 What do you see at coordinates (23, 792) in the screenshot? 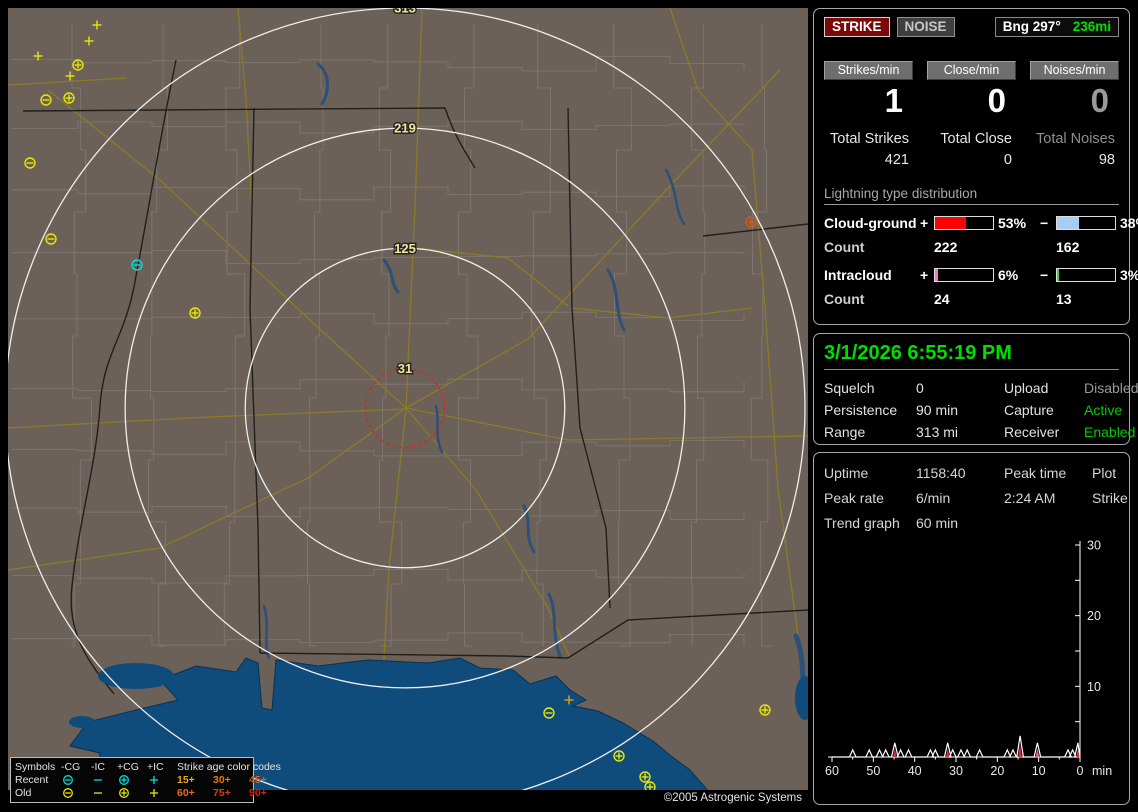
I see `legend-row-old-label: Old` at bounding box center [23, 792].